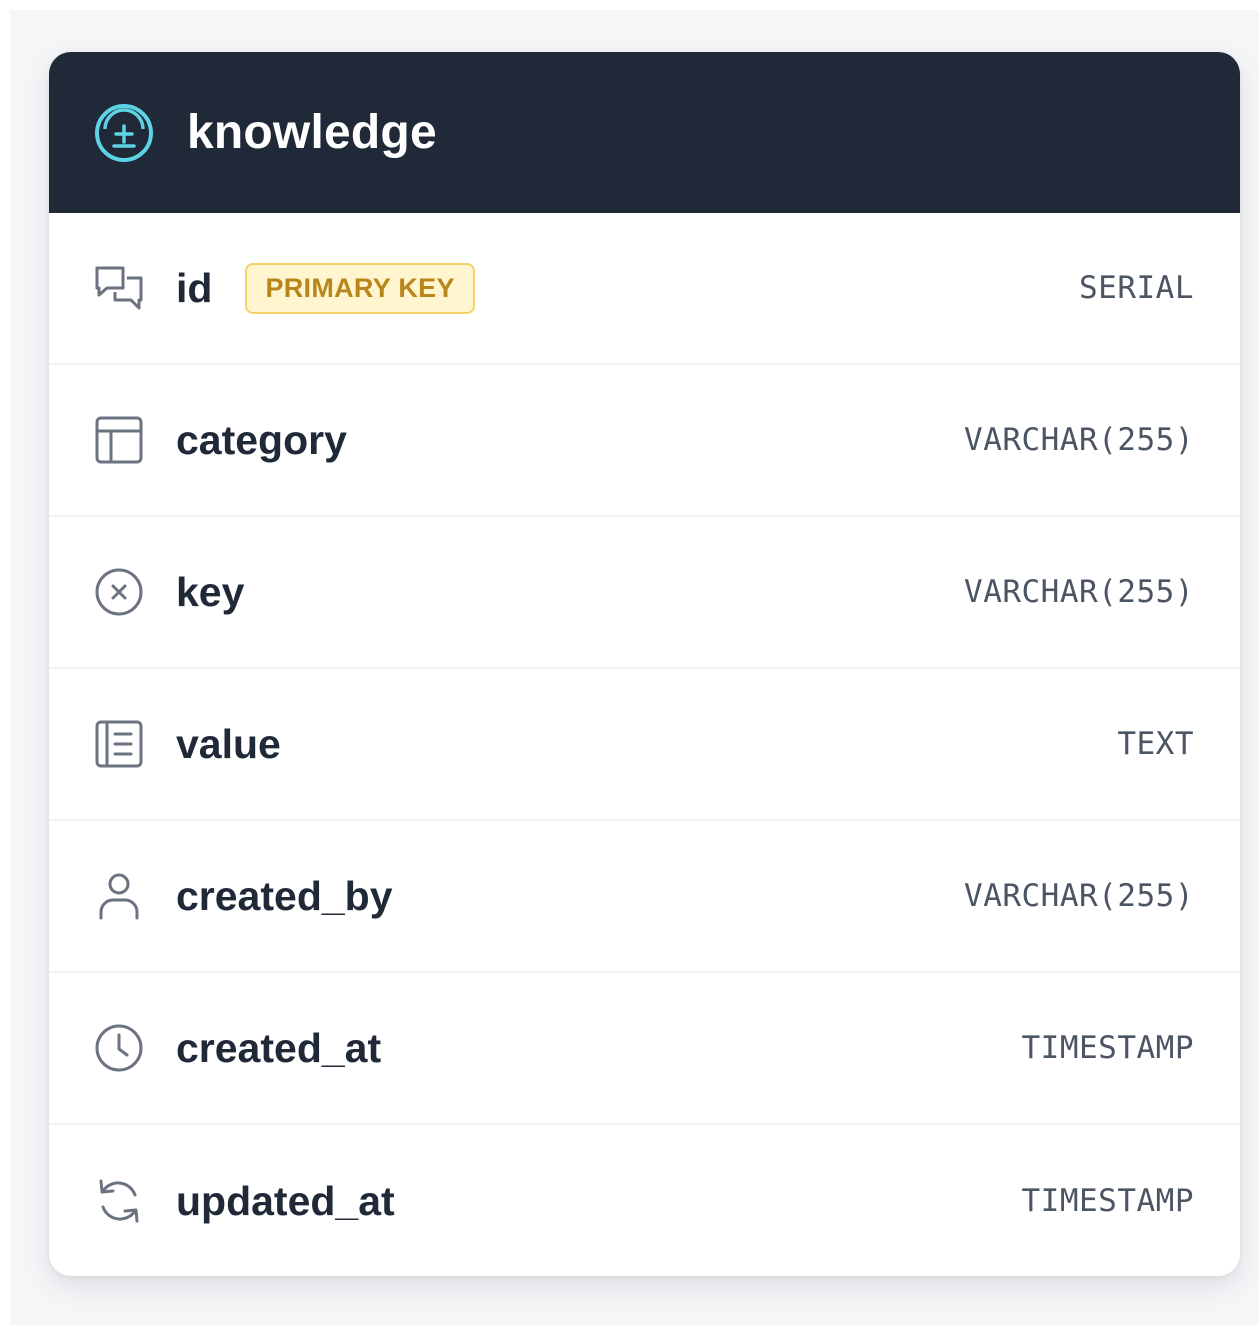 The width and height of the screenshot is (1259, 1325). I want to click on user-icon, so click(119, 896).